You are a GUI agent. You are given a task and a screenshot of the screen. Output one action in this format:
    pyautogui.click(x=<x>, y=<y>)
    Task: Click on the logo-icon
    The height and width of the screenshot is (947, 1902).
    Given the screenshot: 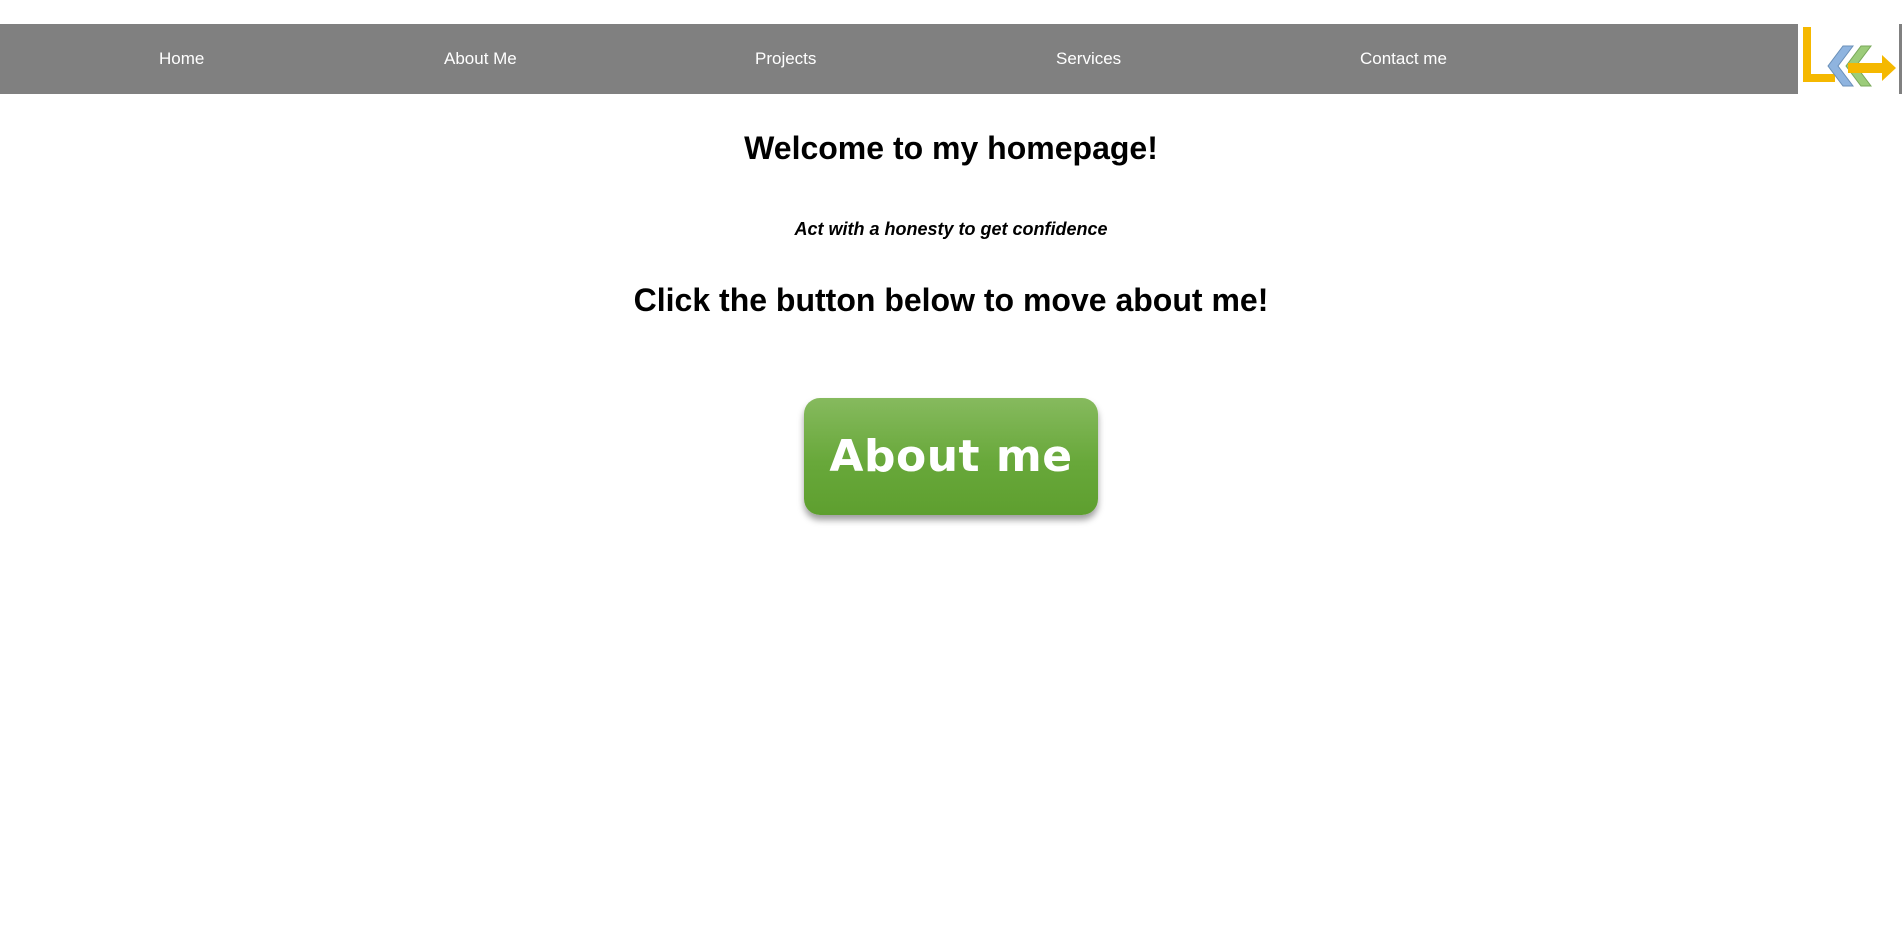 What is the action you would take?
    pyautogui.click(x=1849, y=57)
    